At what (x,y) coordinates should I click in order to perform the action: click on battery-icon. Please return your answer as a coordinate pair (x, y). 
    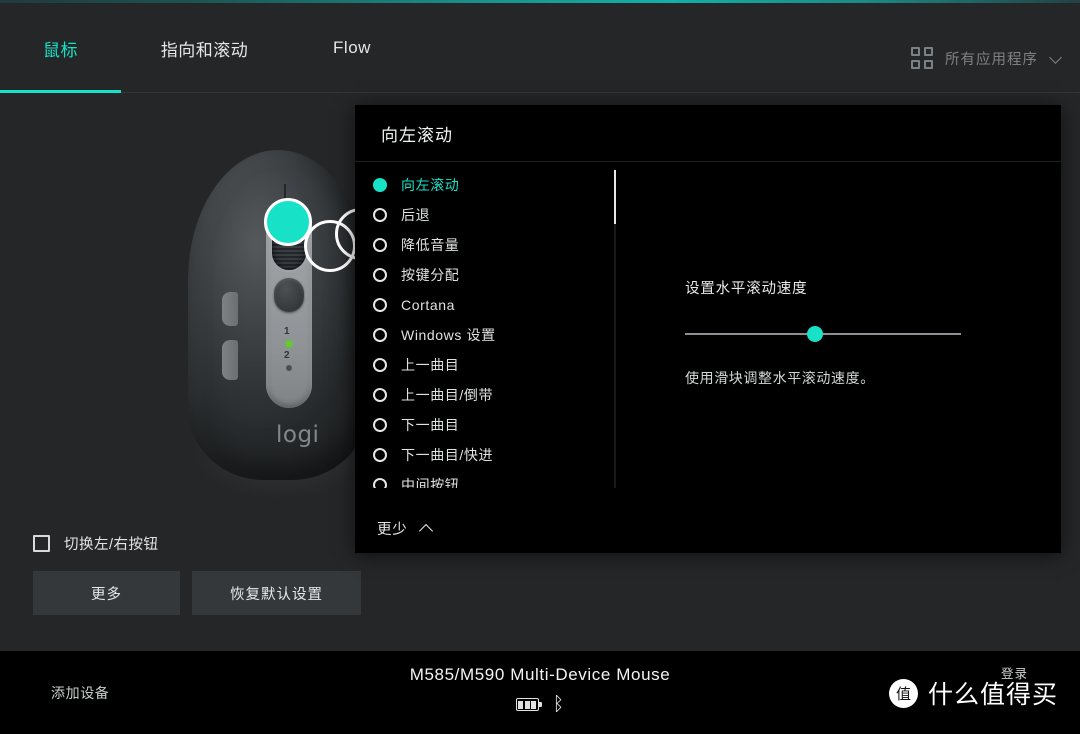
    Looking at the image, I should click on (528, 704).